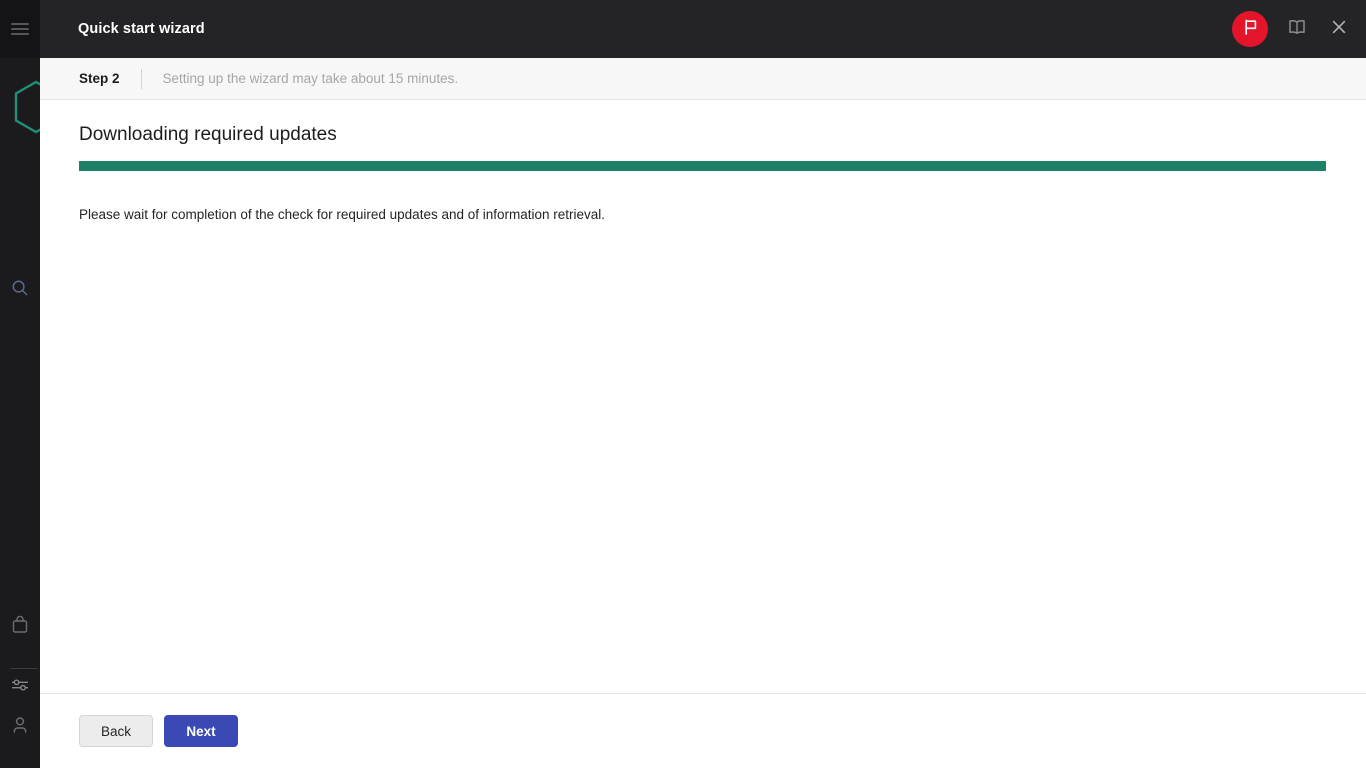 The width and height of the screenshot is (1366, 768). What do you see at coordinates (116, 731) in the screenshot?
I see `back-button: Back` at bounding box center [116, 731].